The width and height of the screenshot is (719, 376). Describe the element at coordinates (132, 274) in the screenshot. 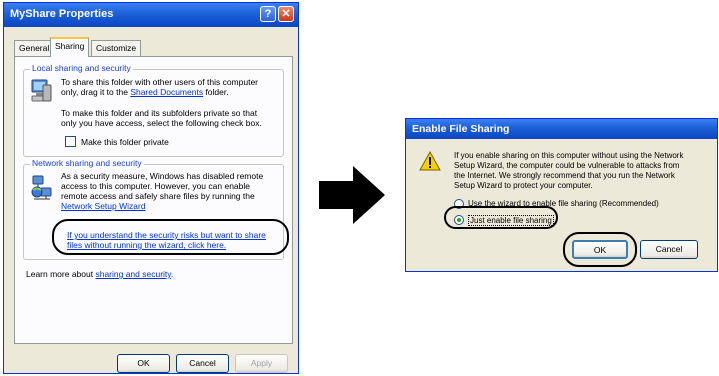

I see `sharing-security-link: sharing and security` at that location.